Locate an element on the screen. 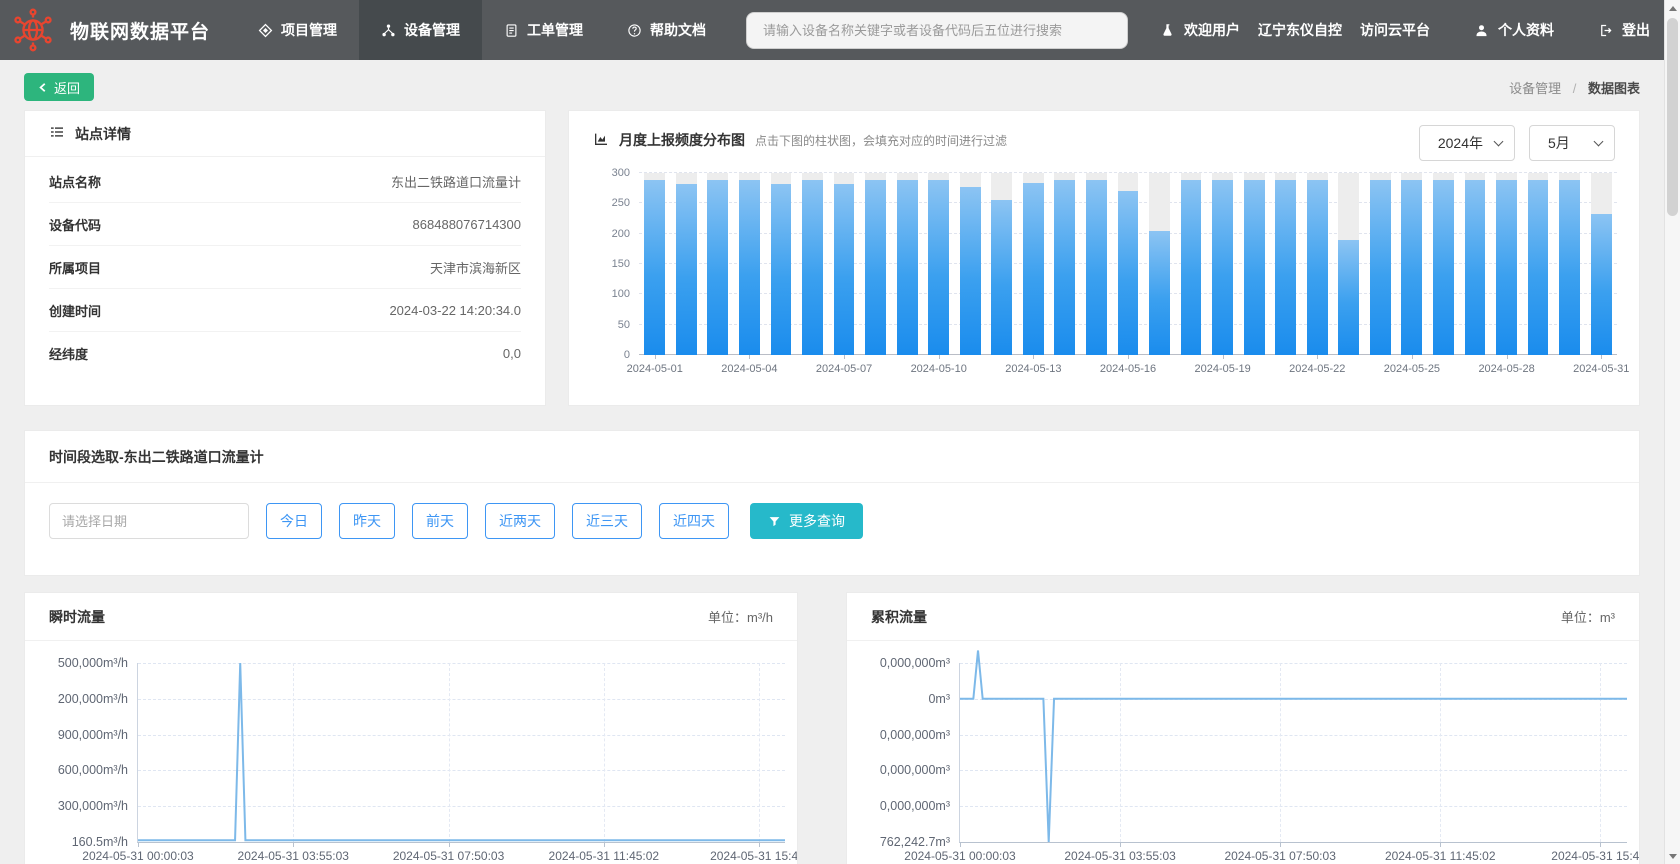 The image size is (1680, 864). chevron-left-icon is located at coordinates (42, 87).